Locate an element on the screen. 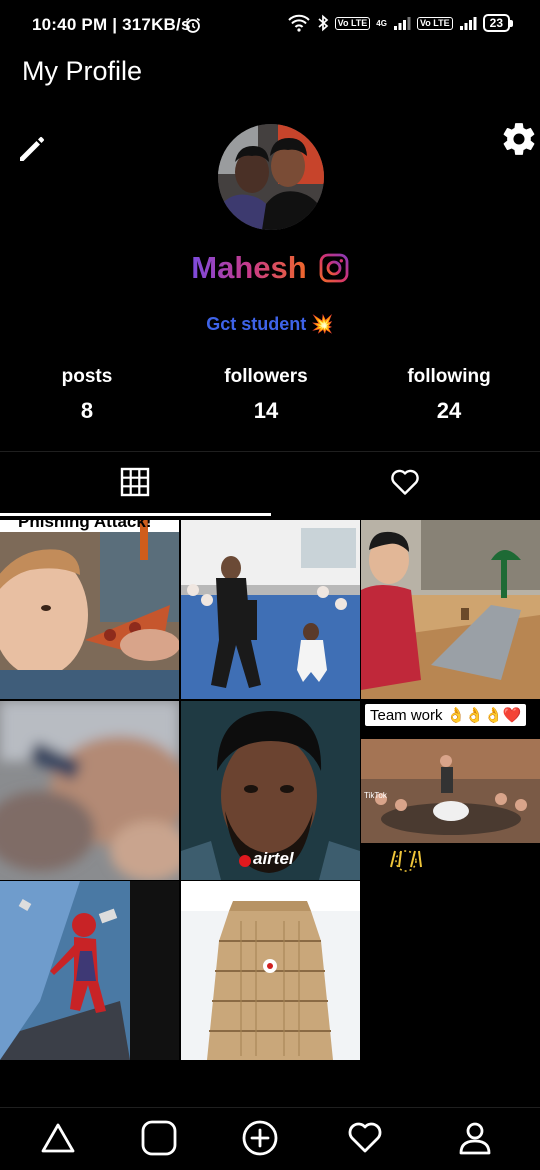 The image size is (540, 1170). nav-home is located at coordinates (58, 1140).